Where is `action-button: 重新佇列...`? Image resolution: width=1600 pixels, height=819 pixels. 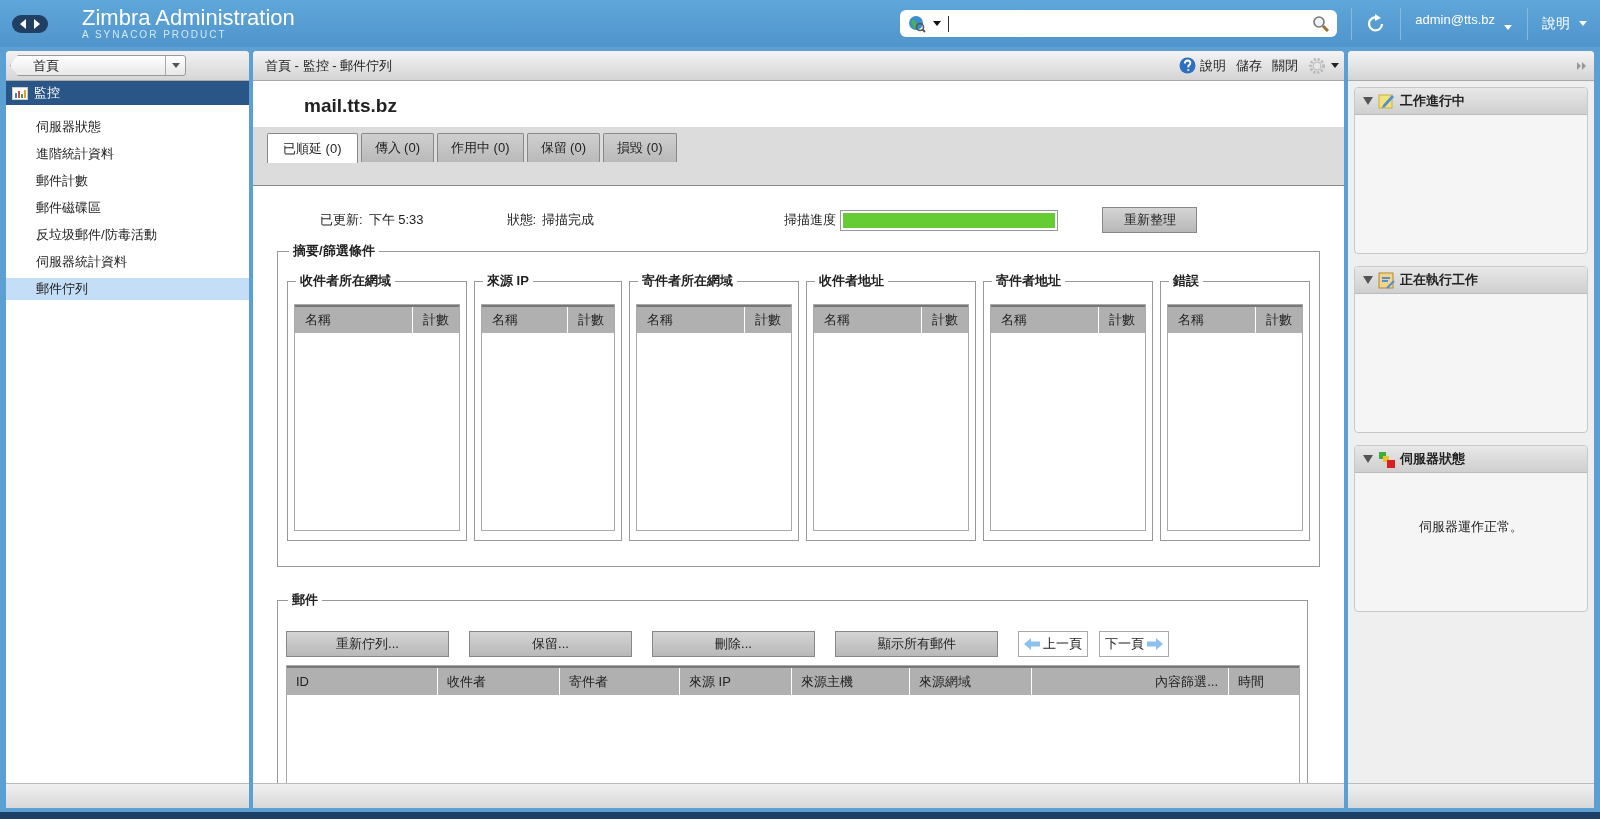
action-button: 重新佇列... is located at coordinates (367, 644).